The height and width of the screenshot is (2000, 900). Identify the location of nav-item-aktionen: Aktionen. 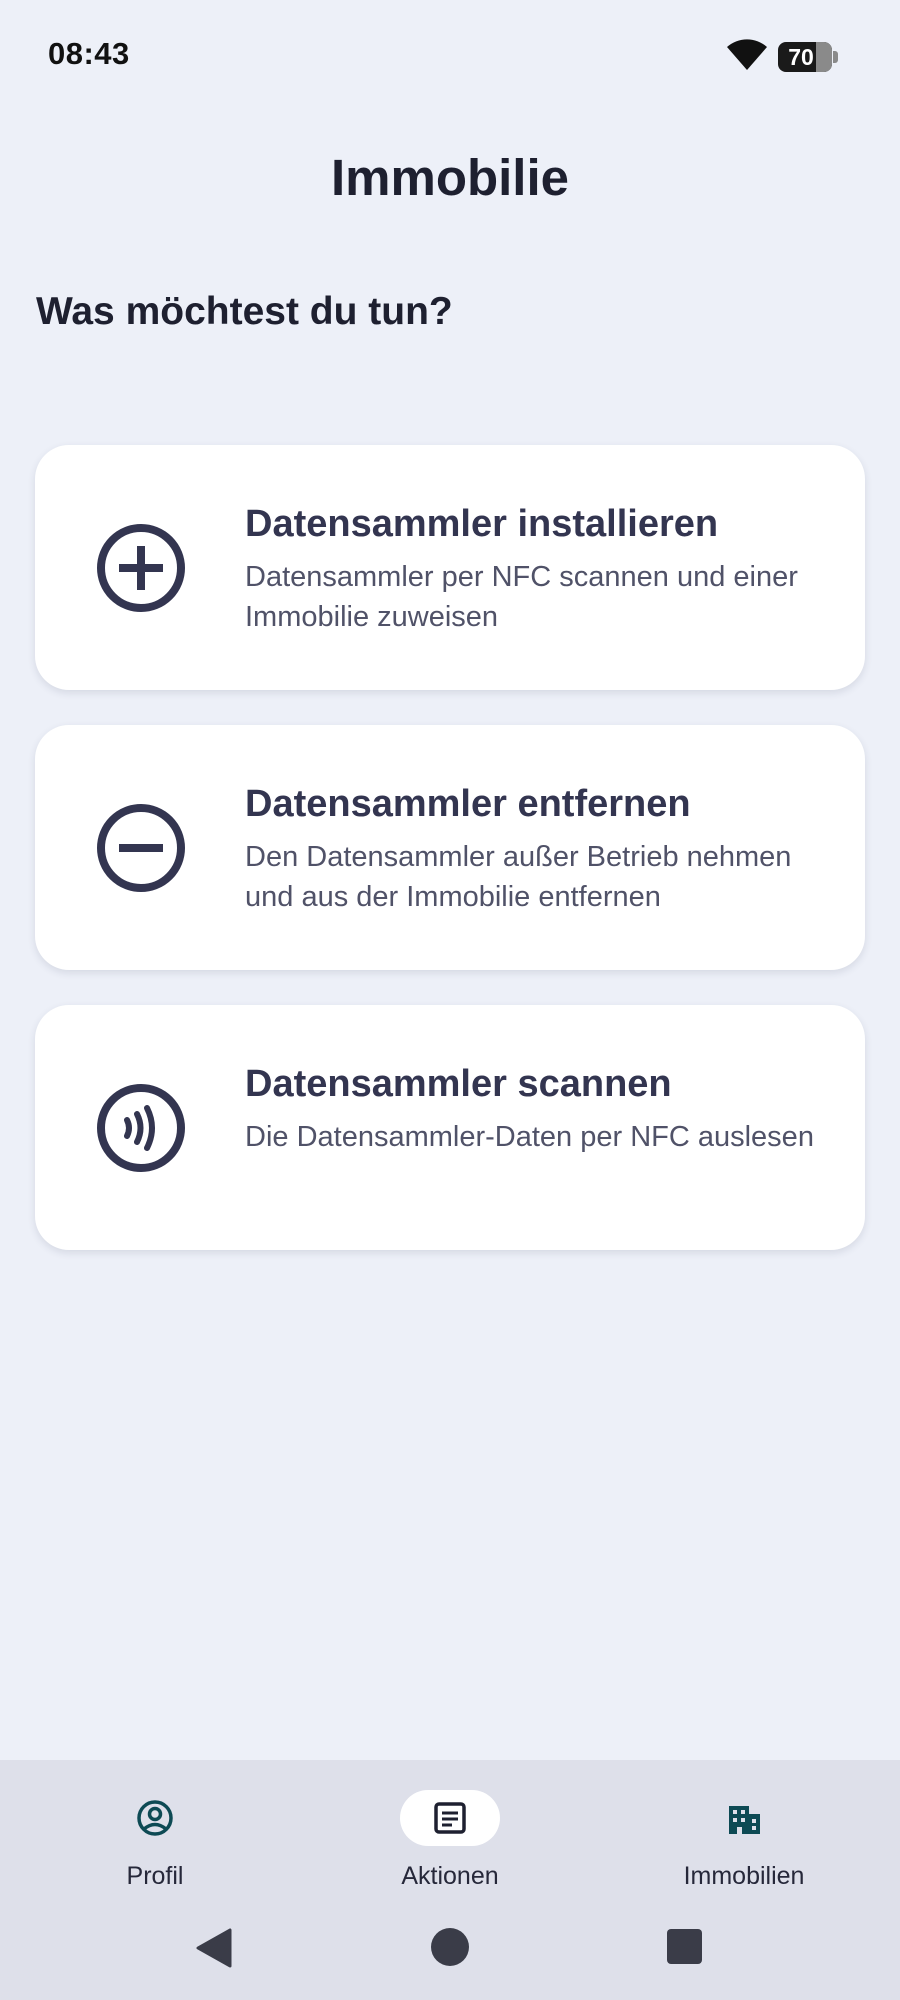
(450, 1845).